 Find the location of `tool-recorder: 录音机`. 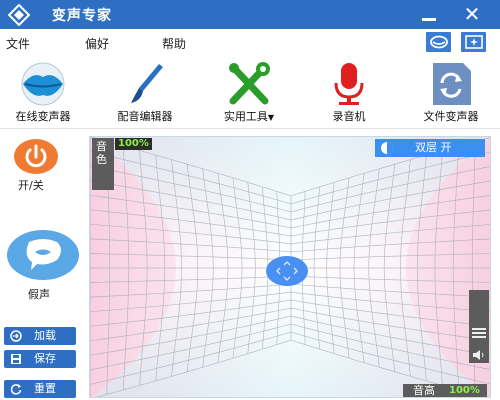

tool-recorder: 录音机 is located at coordinates (349, 93).